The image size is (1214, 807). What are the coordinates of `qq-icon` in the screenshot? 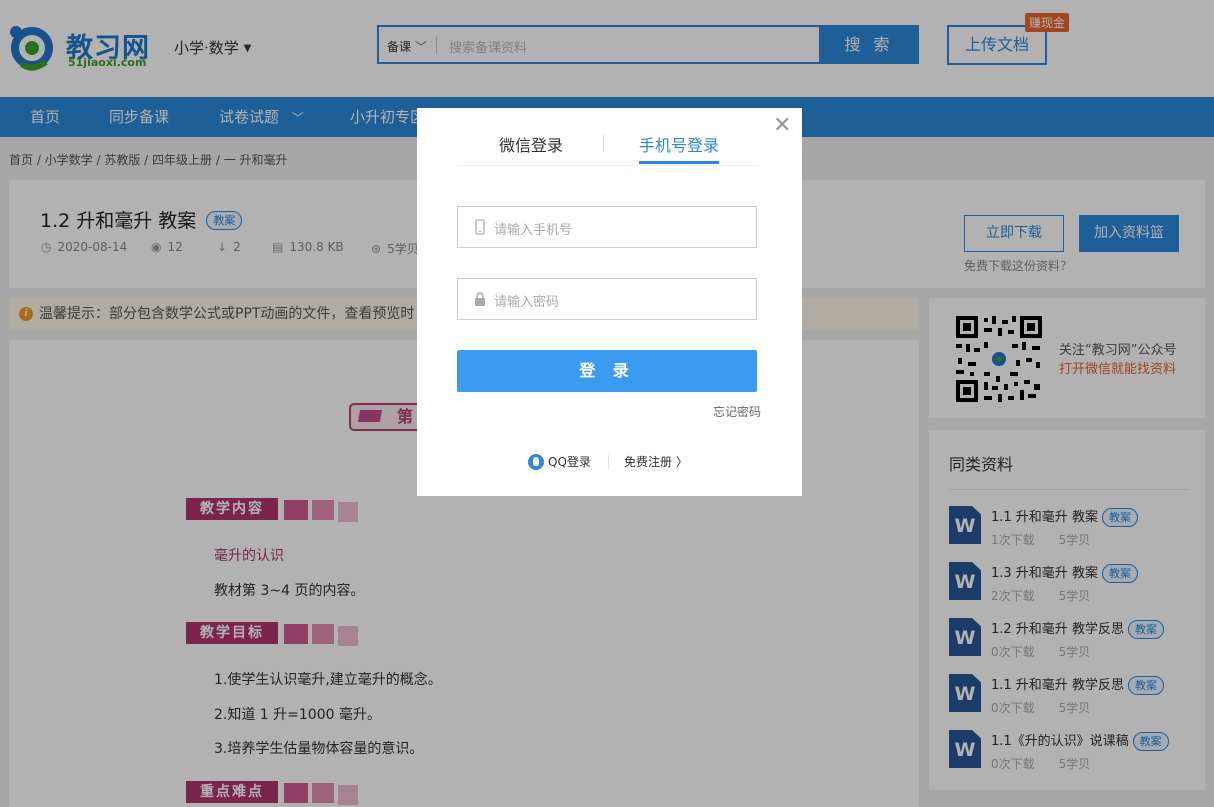 It's located at (536, 462).